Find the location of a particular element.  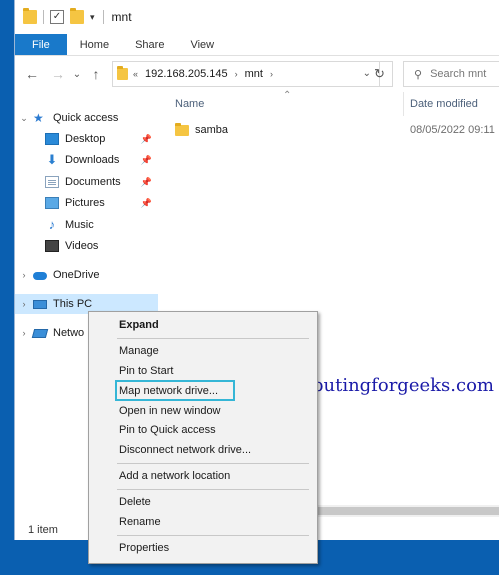

sidebar-item-label: Documents is located at coordinates (93, 182).